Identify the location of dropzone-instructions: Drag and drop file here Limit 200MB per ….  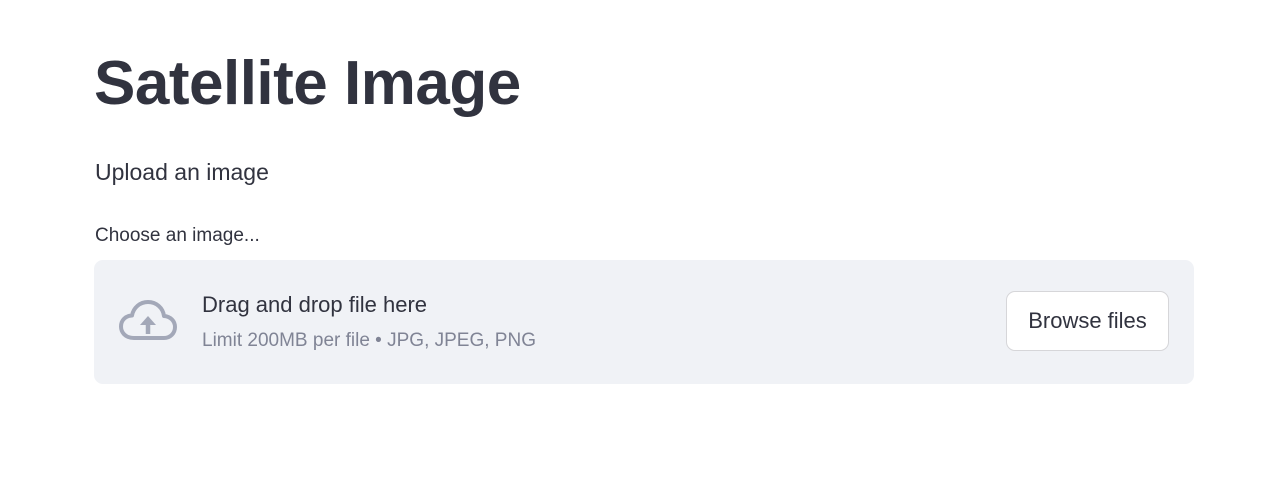
(369, 321).